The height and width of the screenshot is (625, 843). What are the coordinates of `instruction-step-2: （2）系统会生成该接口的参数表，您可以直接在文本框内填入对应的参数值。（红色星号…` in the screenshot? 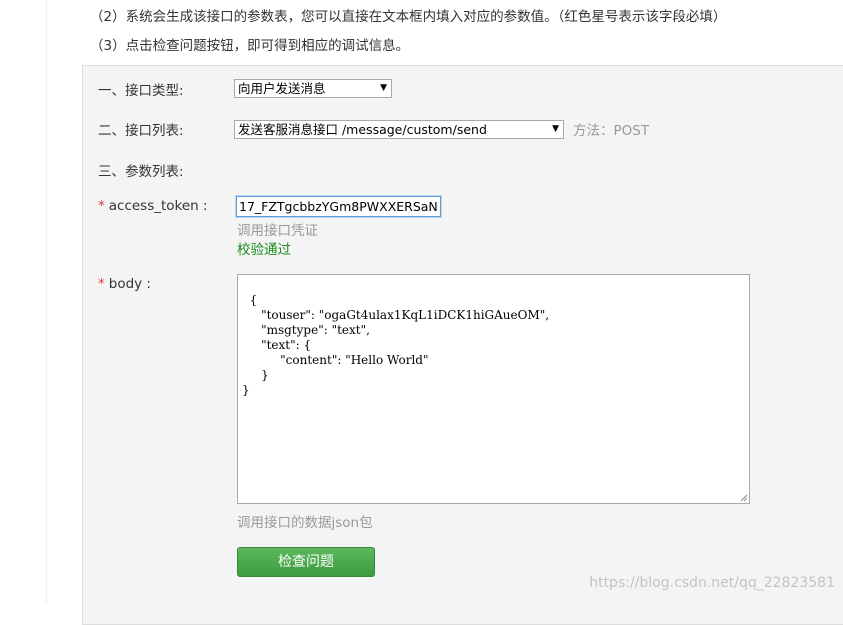 It's located at (408, 17).